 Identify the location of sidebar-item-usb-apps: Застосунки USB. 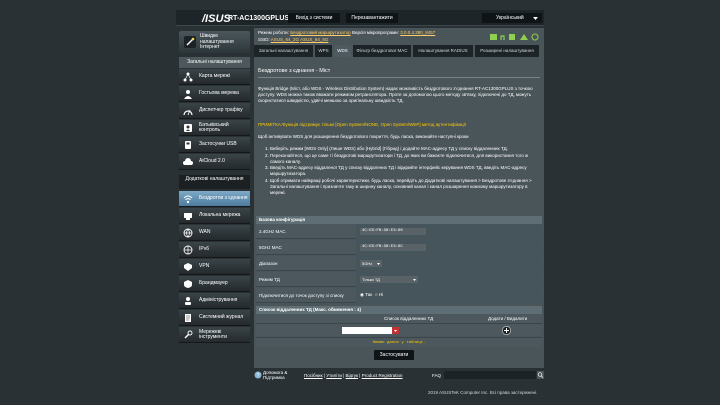
(214, 145).